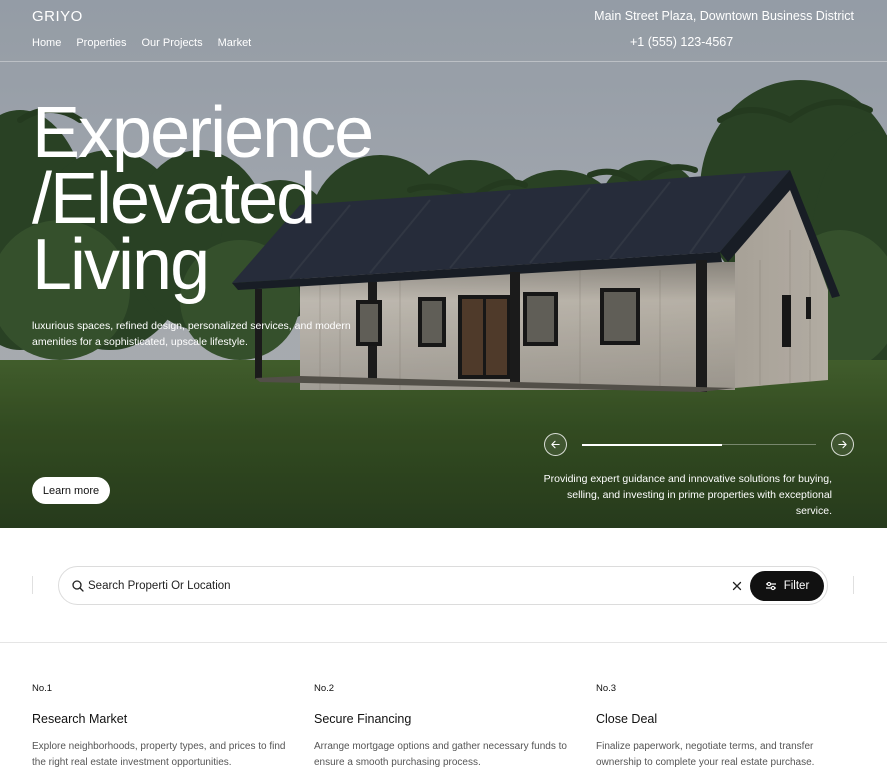 This screenshot has height=781, width=887. I want to click on step-title: Close Deal, so click(627, 719).